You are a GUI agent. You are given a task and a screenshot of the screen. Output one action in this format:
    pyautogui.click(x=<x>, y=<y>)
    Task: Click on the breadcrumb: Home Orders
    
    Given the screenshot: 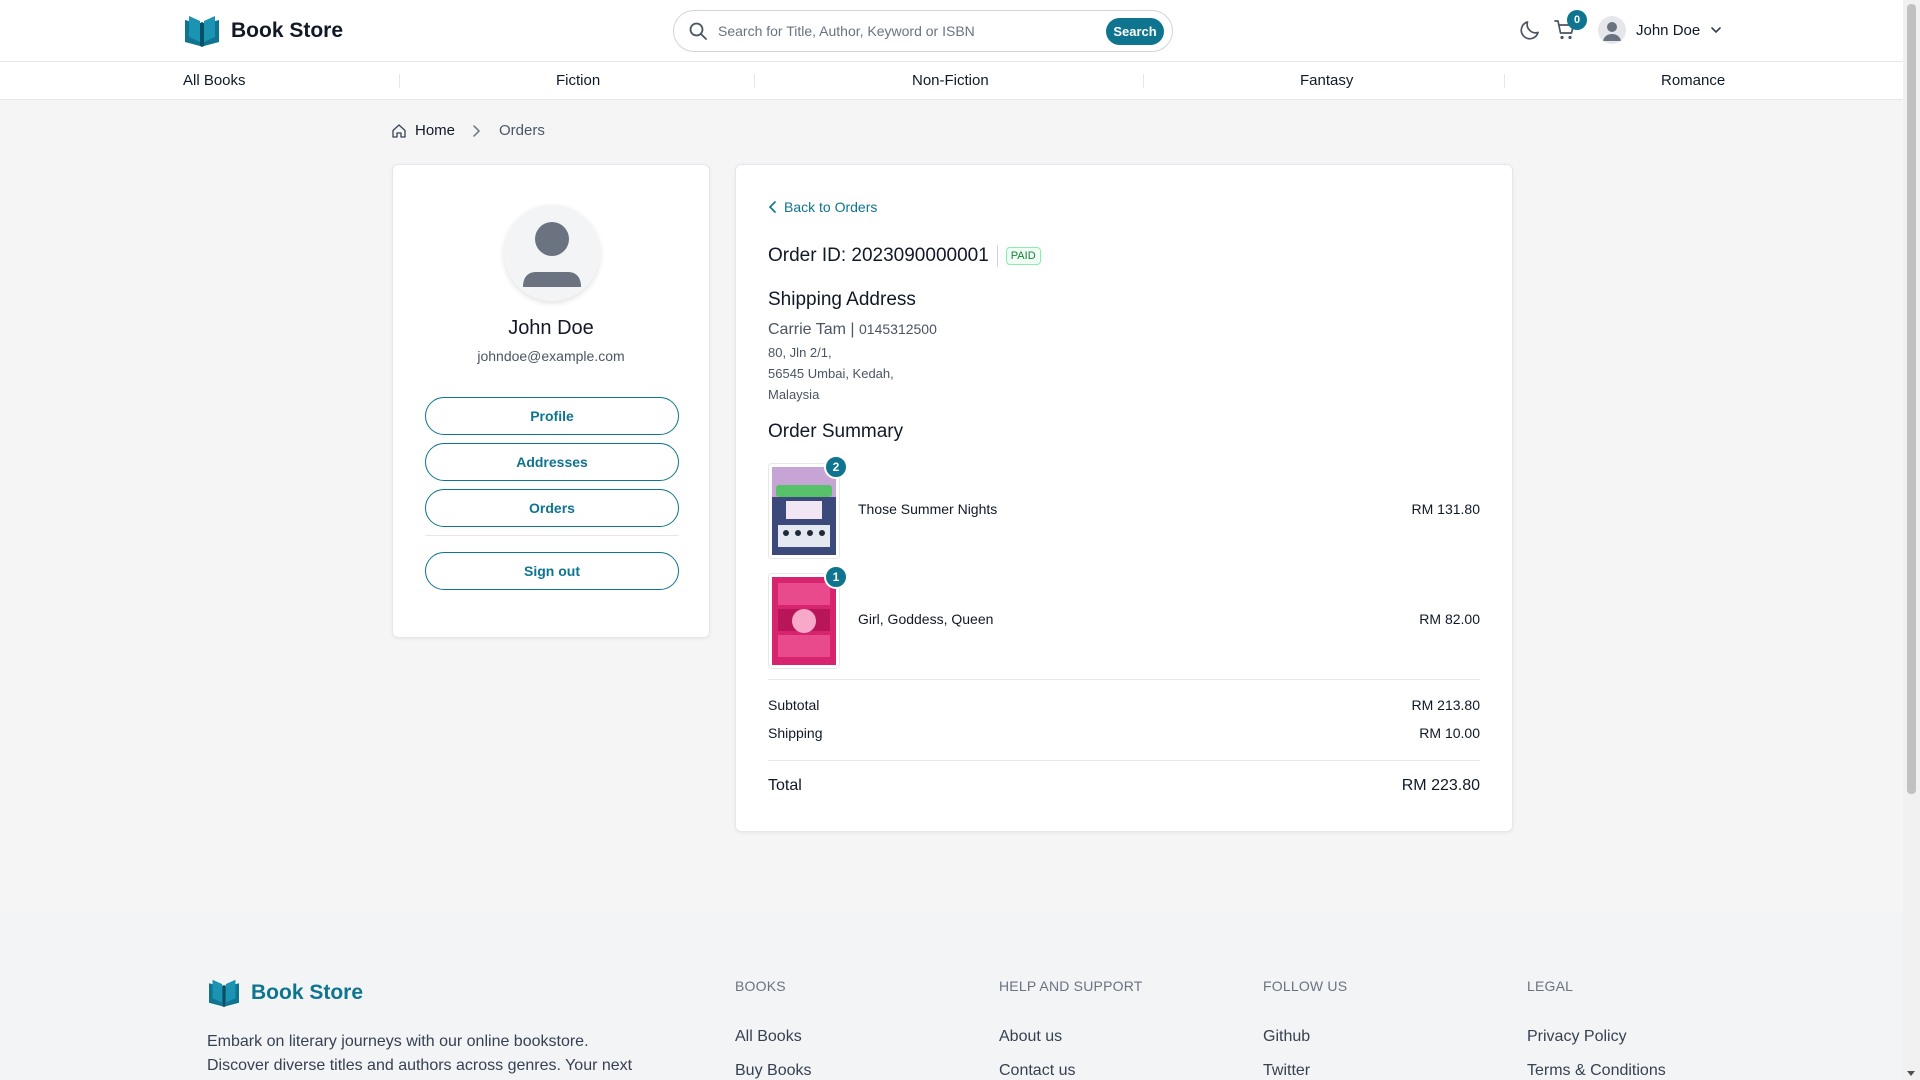 What is the action you would take?
    pyautogui.click(x=468, y=130)
    